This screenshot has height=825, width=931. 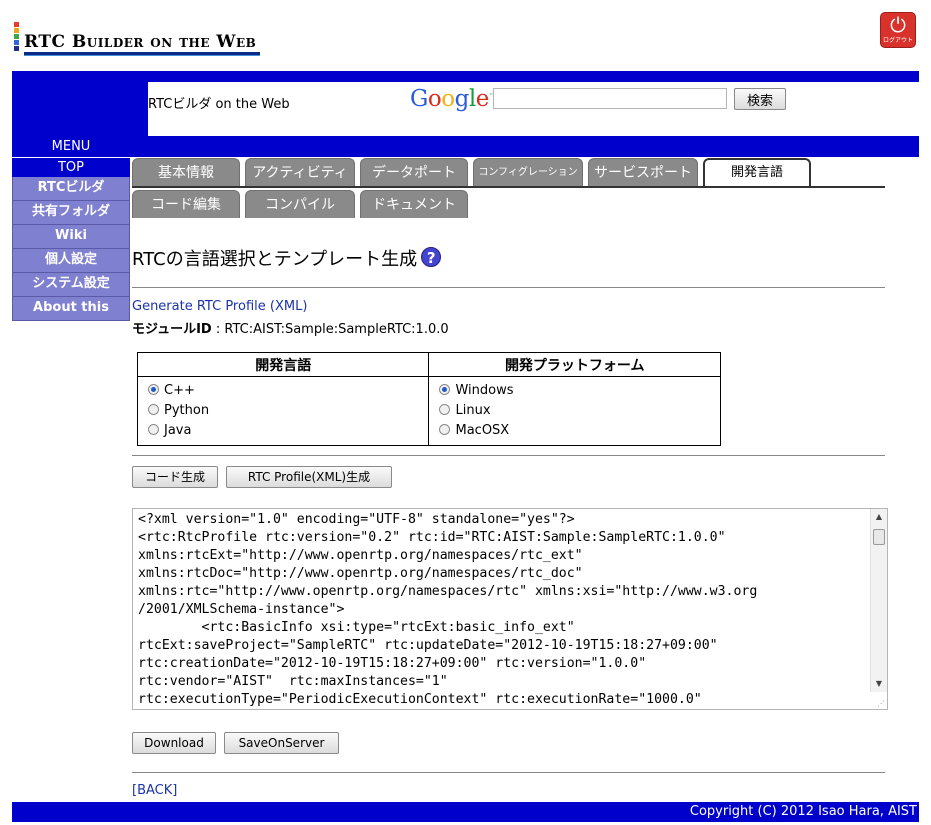 I want to click on footer-copyright: Copyright (C) 2012 Isao Hara, AIST, so click(x=465, y=812).